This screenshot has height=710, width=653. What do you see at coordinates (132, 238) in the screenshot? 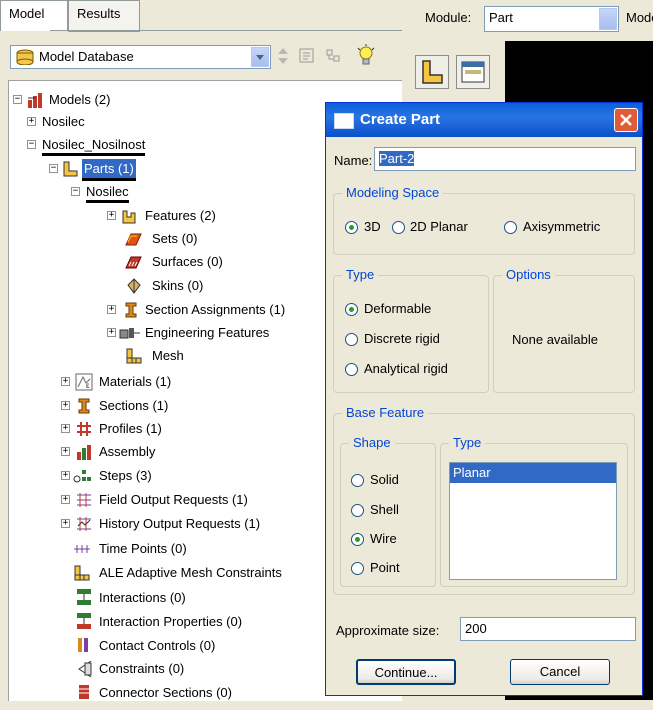
I see `sets-icon` at bounding box center [132, 238].